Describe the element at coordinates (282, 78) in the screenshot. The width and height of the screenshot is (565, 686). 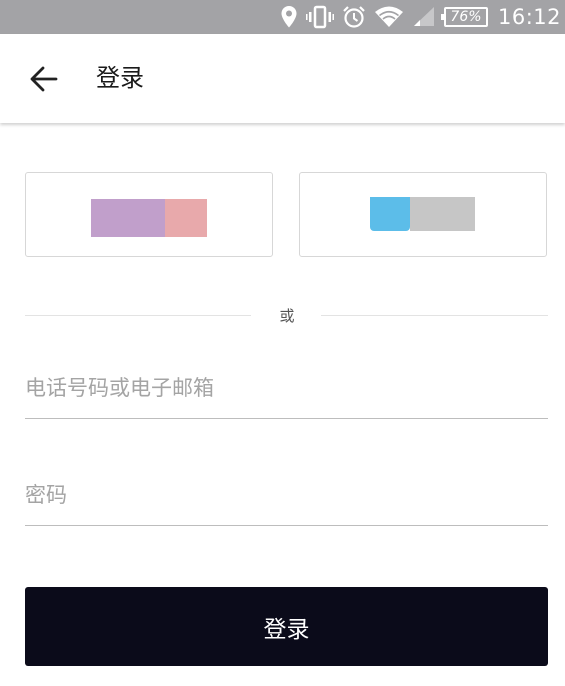
I see `app-bar: 登录` at that location.